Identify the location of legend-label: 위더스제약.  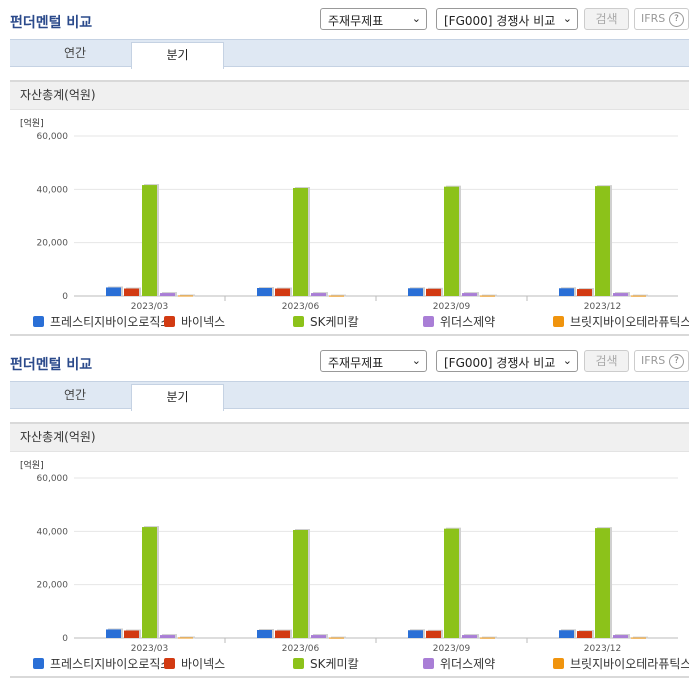
(468, 322).